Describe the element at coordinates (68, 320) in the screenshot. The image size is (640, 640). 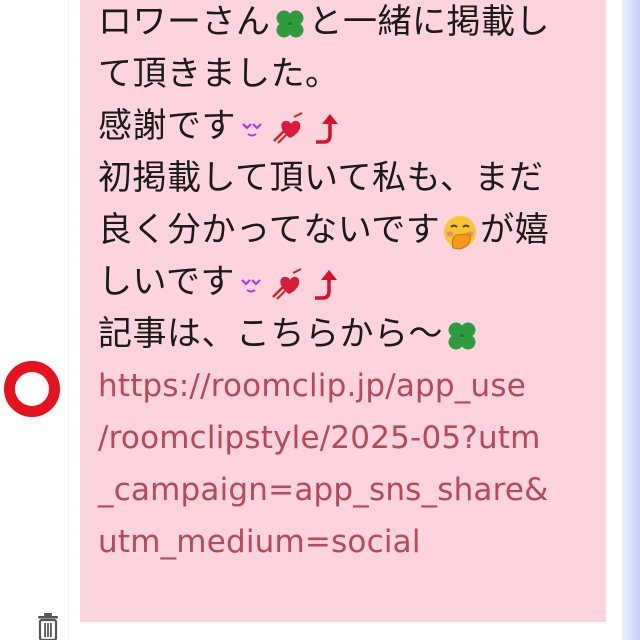
I see `divider` at that location.